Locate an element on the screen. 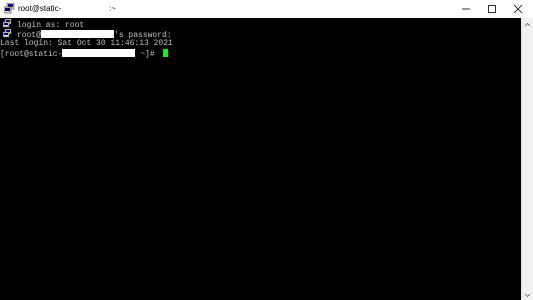 The image size is (533, 300). maximize-button is located at coordinates (492, 9).